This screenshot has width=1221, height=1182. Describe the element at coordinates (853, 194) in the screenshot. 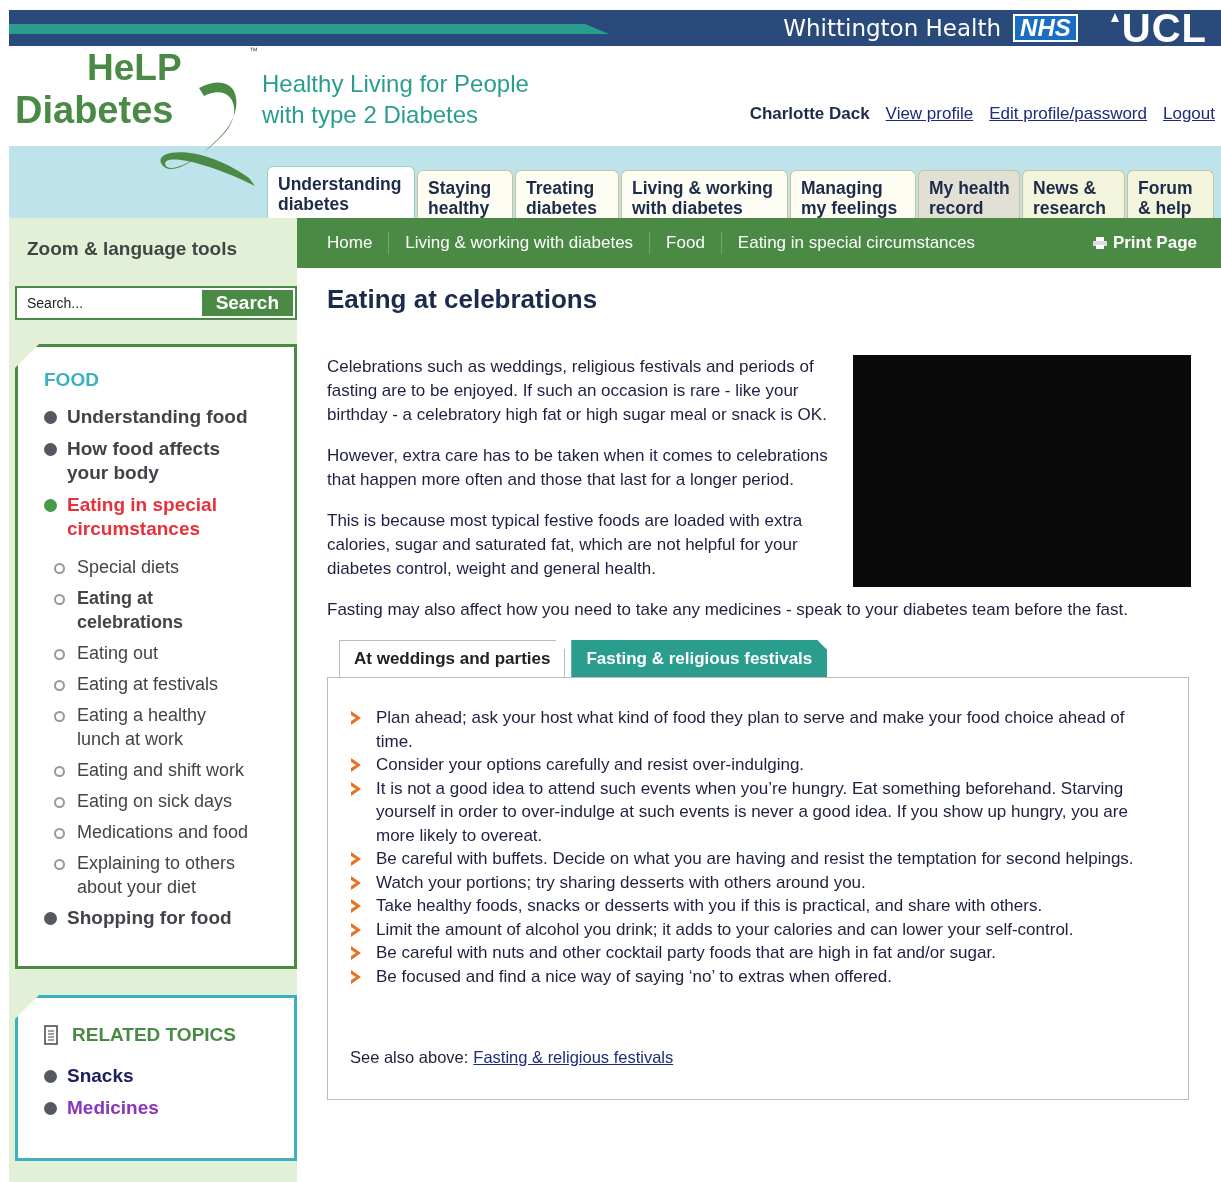

I see `nav-tab: Managing my feelings` at that location.